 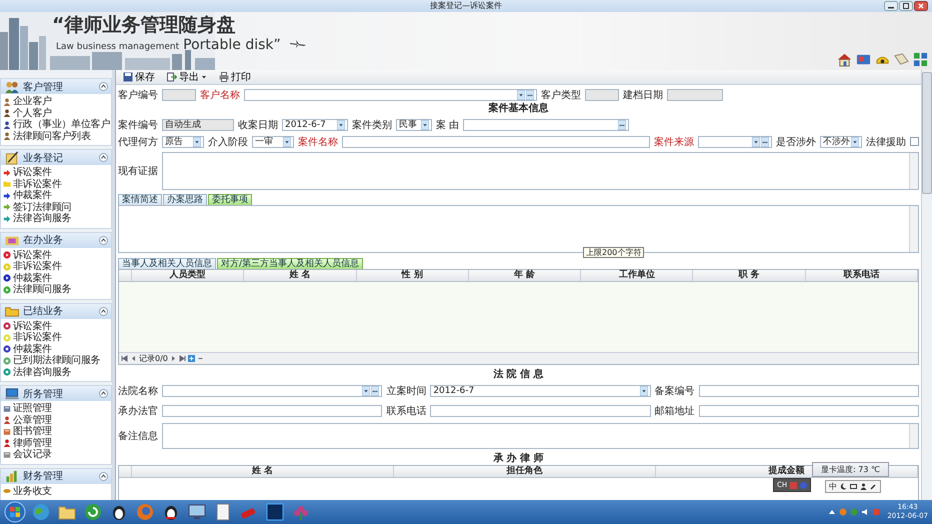 What do you see at coordinates (32, 102) in the screenshot?
I see `nav-link: 企业客户` at bounding box center [32, 102].